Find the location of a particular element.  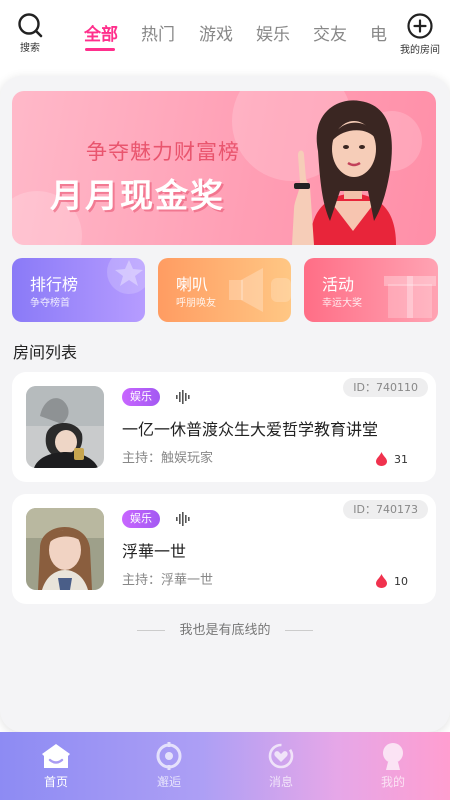

nav-messages: 消息 is located at coordinates (281, 766).